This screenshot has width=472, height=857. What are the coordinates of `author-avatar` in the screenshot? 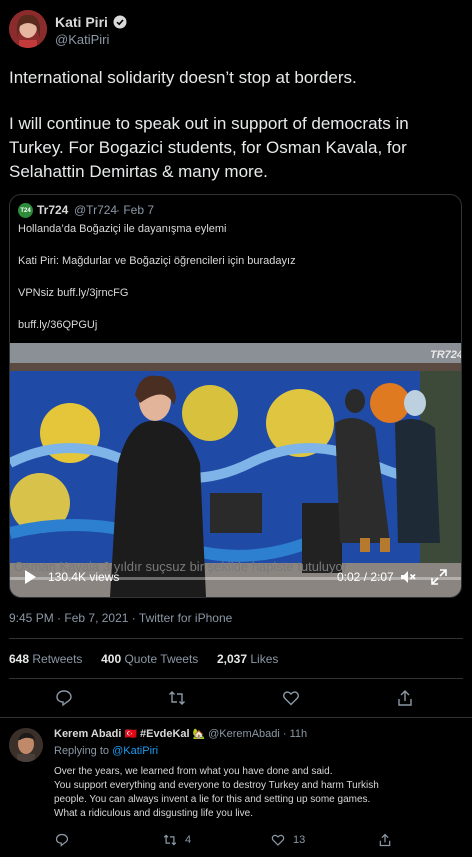 It's located at (28, 29).